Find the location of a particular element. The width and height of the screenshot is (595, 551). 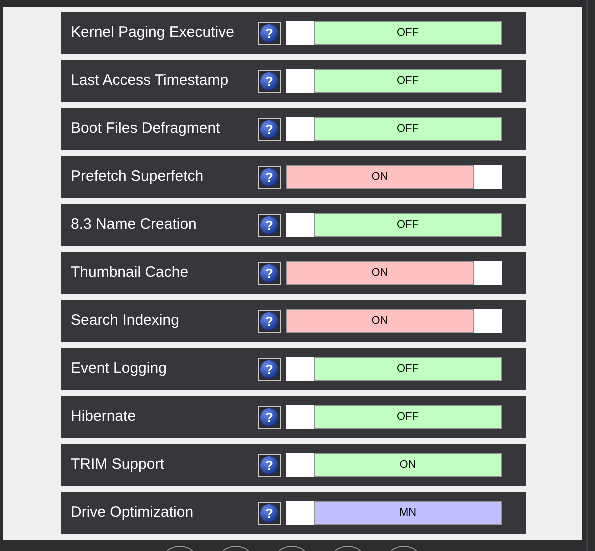

setting-label: Thumbnail Cache is located at coordinates (130, 272).